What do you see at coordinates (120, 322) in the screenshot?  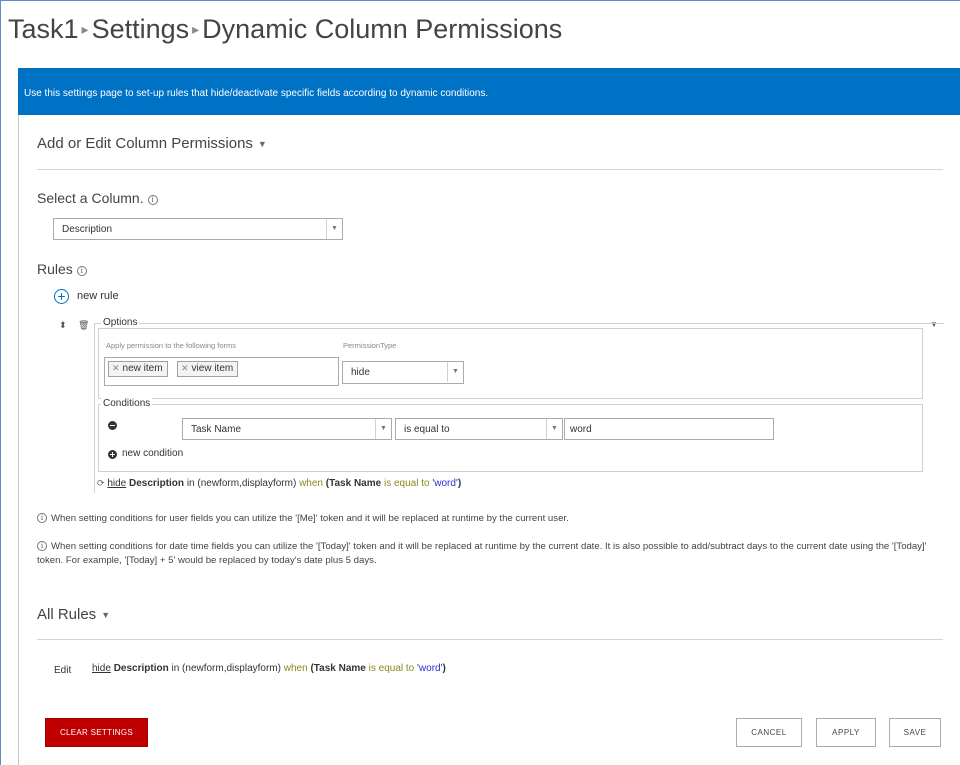 I see `options-legend: Options` at bounding box center [120, 322].